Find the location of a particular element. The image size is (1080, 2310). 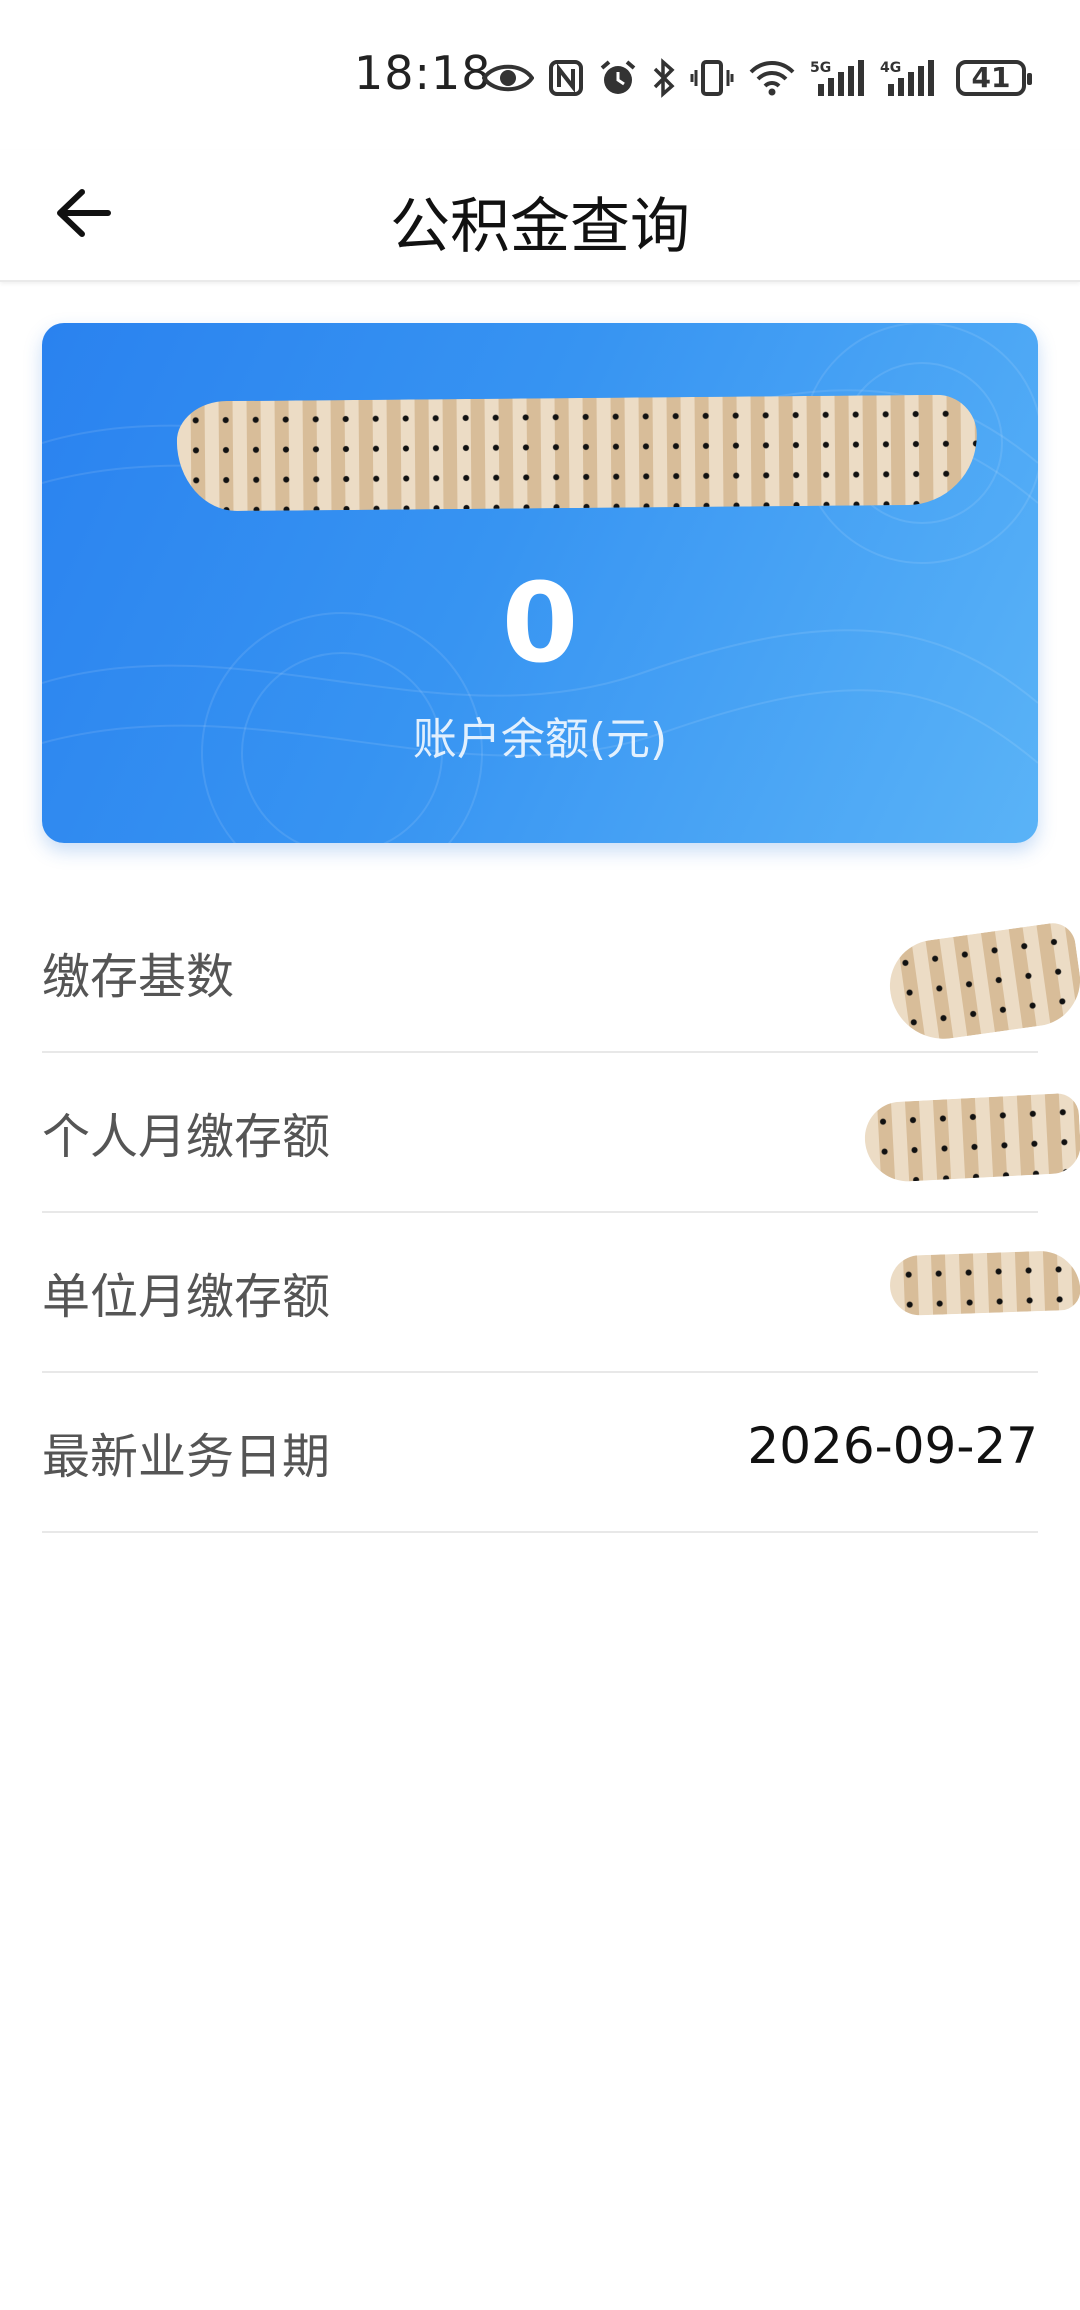

balance-label: 账户余额(元) is located at coordinates (540, 739).